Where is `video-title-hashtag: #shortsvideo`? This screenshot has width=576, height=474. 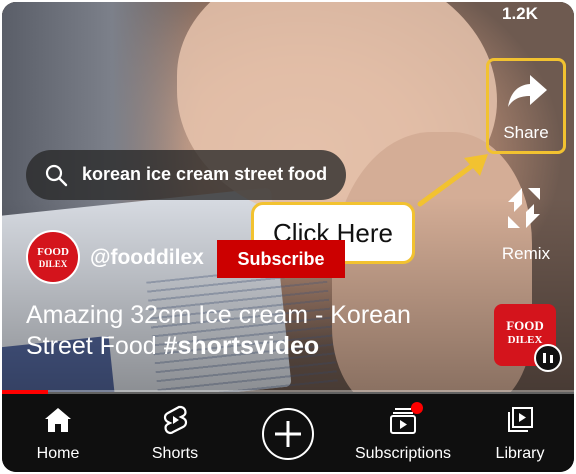
video-title-hashtag: #shortsvideo is located at coordinates (242, 346).